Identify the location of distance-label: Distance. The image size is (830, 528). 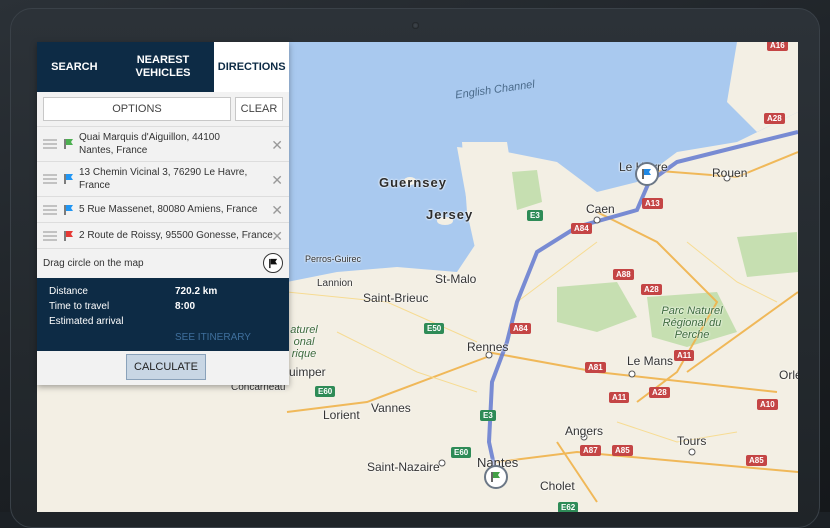
(68, 291).